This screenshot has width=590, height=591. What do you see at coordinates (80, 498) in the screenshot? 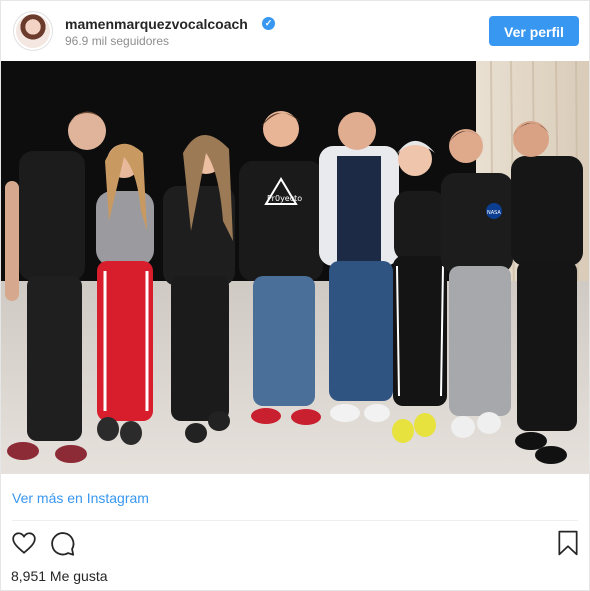
I see `view-more-link: Ver más en Instagram` at bounding box center [80, 498].